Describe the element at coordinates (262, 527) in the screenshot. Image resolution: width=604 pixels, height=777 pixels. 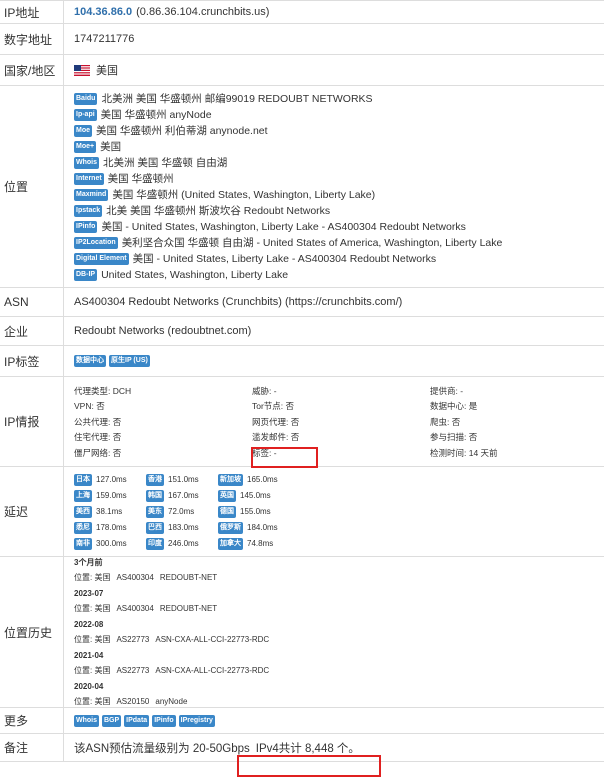
I see `latency-value: 184.0ms` at that location.